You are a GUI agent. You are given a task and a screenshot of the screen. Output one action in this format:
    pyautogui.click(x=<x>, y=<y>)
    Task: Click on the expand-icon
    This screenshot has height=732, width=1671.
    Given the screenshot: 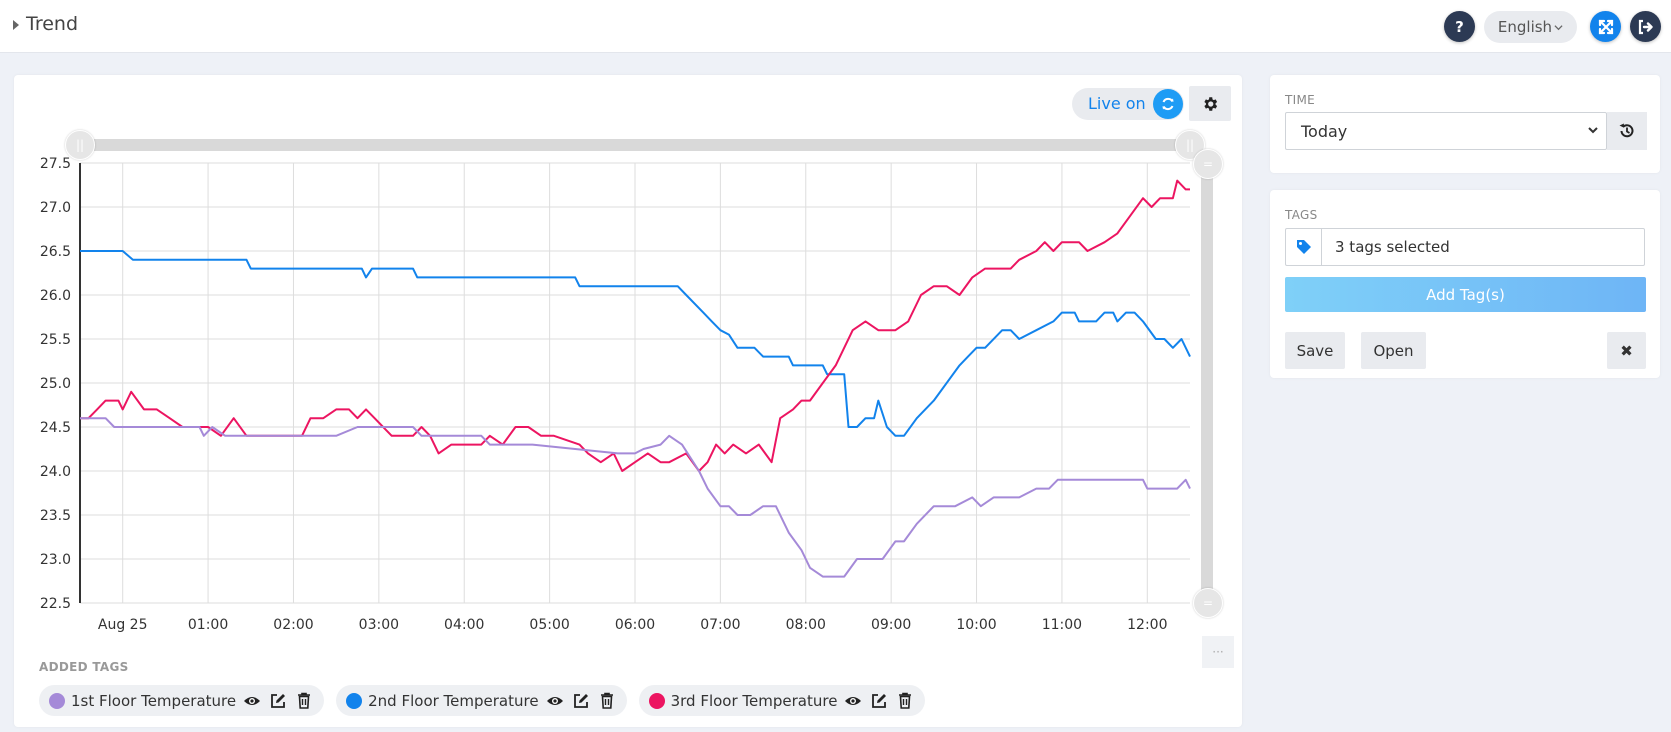 What is the action you would take?
    pyautogui.click(x=1605, y=26)
    